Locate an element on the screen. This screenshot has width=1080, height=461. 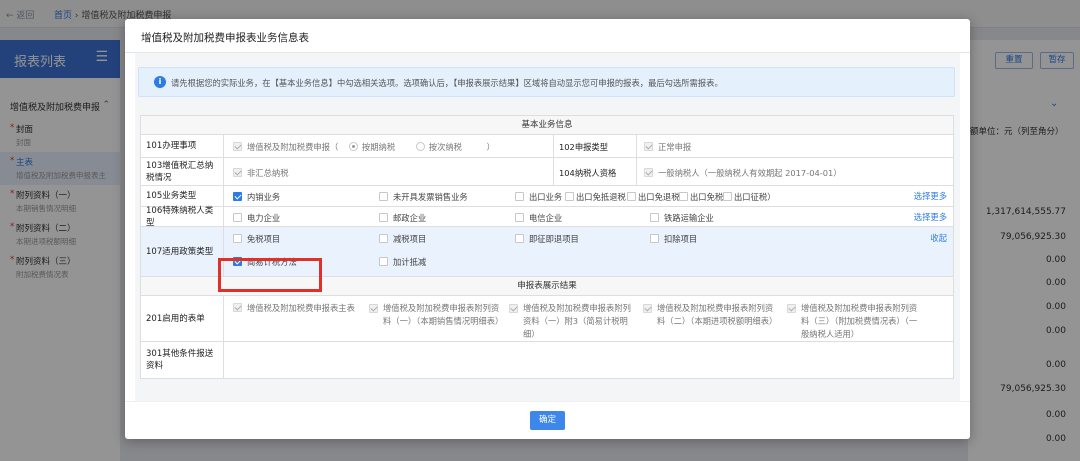
row-label: 105业务类型 is located at coordinates (182, 196).